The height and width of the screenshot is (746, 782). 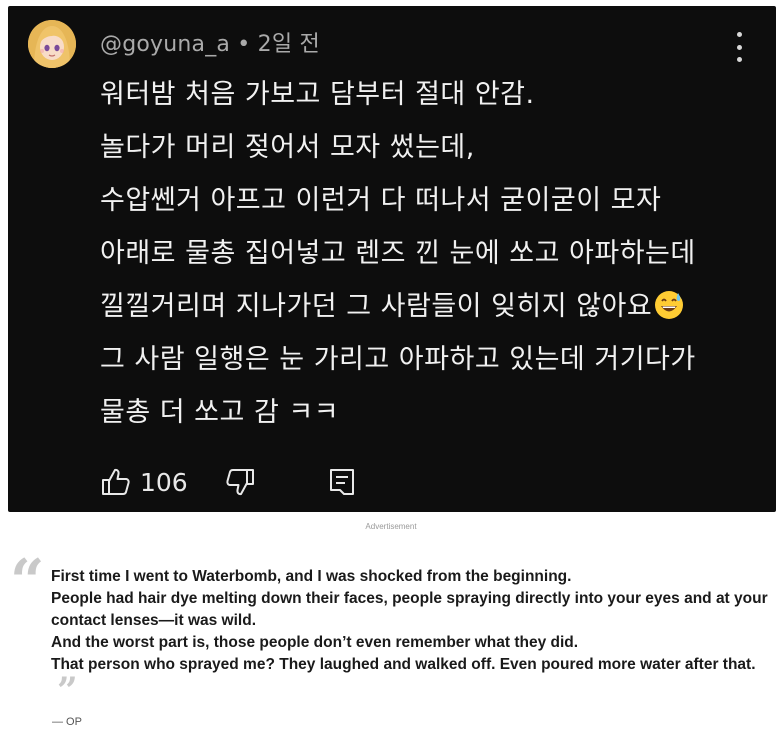 I want to click on avatar, so click(x=52, y=44).